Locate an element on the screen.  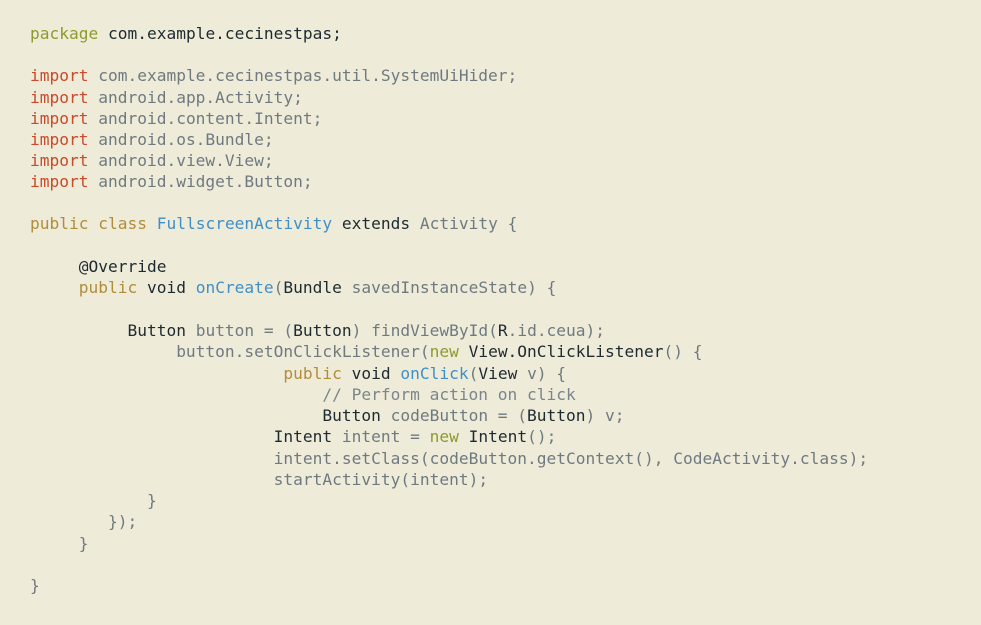
code-token: button = ( is located at coordinates (239, 330).